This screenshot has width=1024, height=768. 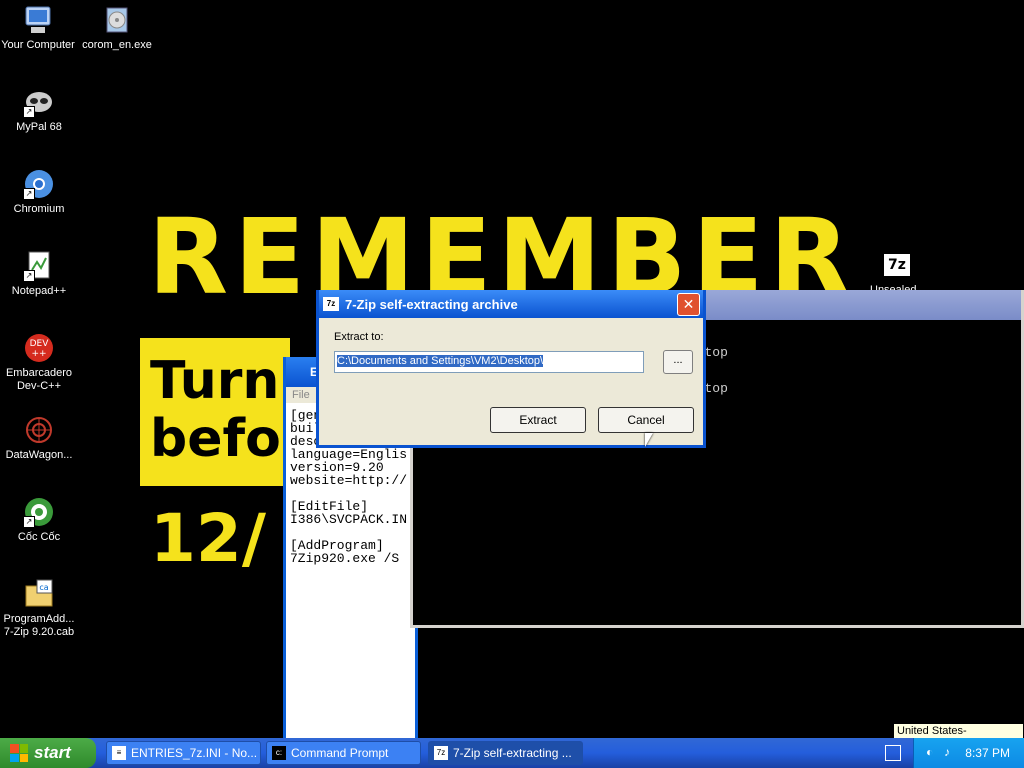 What do you see at coordinates (39, 266) in the screenshot?
I see `notepadpp-icon: ↗` at bounding box center [39, 266].